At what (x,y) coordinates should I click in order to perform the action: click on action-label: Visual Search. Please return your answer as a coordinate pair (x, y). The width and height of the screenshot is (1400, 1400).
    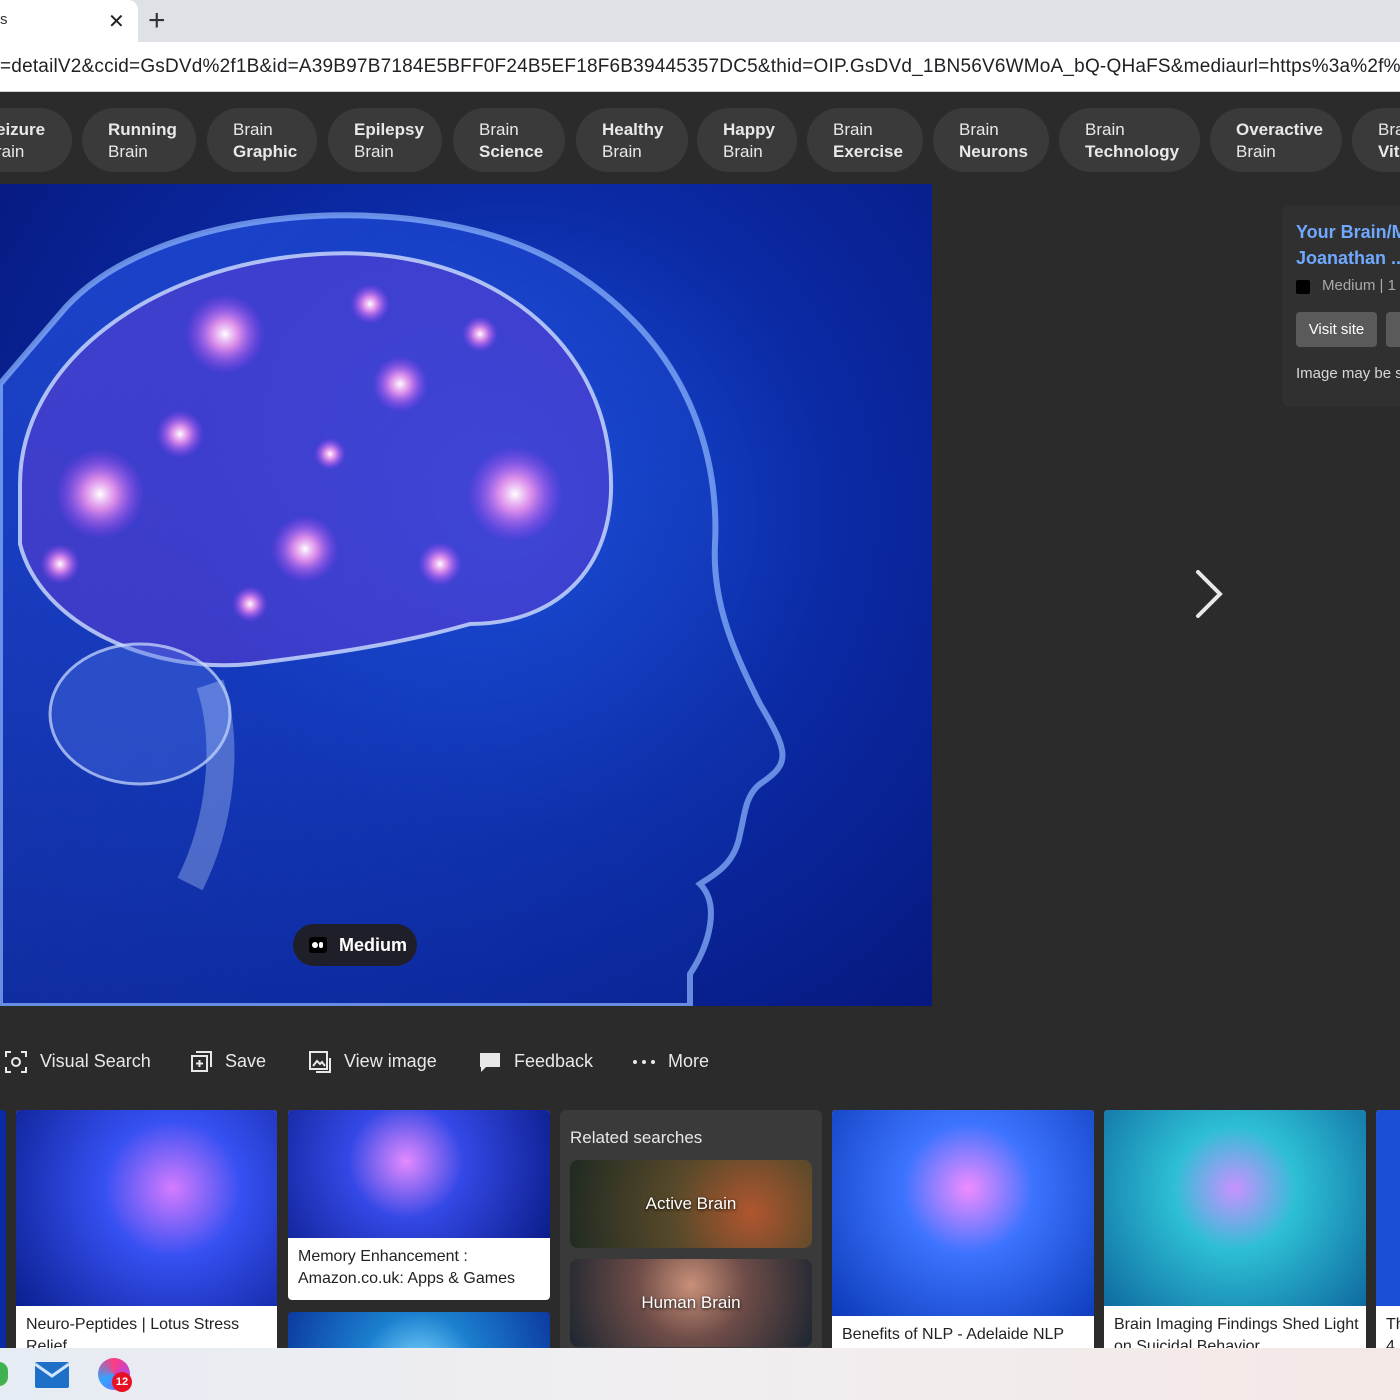
    Looking at the image, I should click on (95, 1061).